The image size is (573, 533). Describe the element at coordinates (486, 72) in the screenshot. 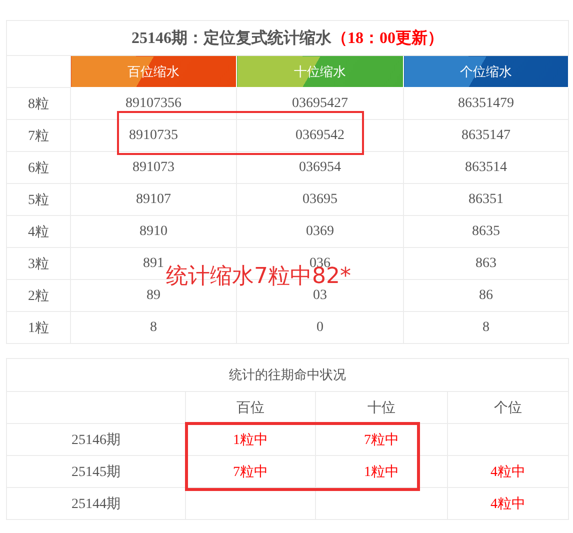

I see `column-header: 个位缩水` at that location.